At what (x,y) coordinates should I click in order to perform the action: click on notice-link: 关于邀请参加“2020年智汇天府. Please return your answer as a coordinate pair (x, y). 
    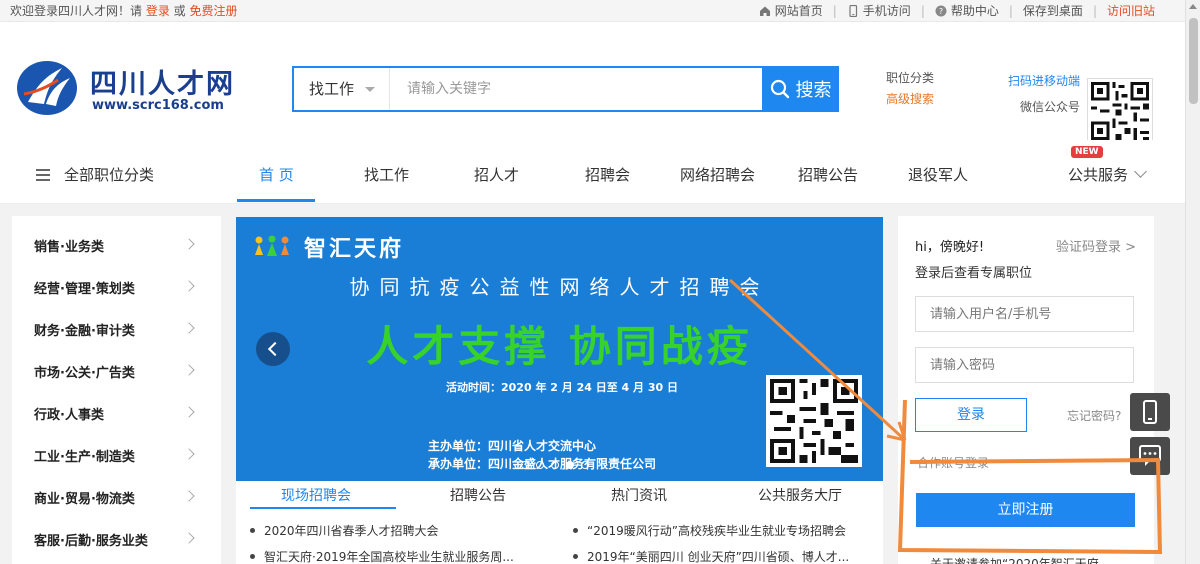
    Looking at the image, I should click on (1014, 559).